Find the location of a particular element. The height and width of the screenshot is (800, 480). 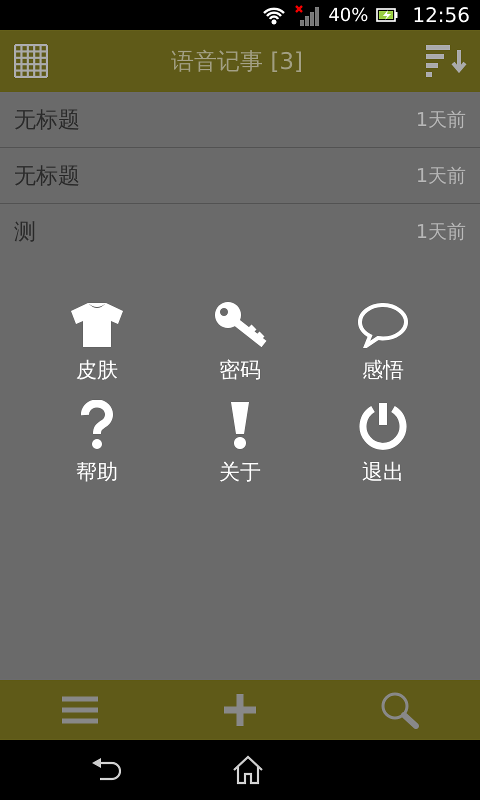

sort-button is located at coordinates (447, 61).